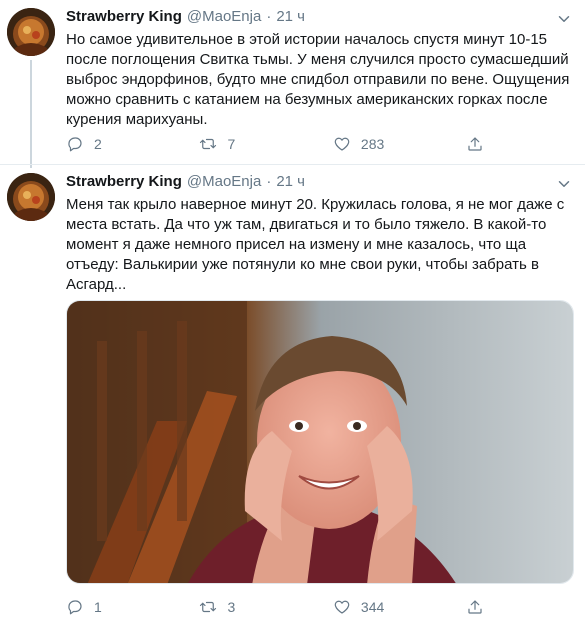 This screenshot has height=630, width=585. I want to click on like-button: 283, so click(399, 144).